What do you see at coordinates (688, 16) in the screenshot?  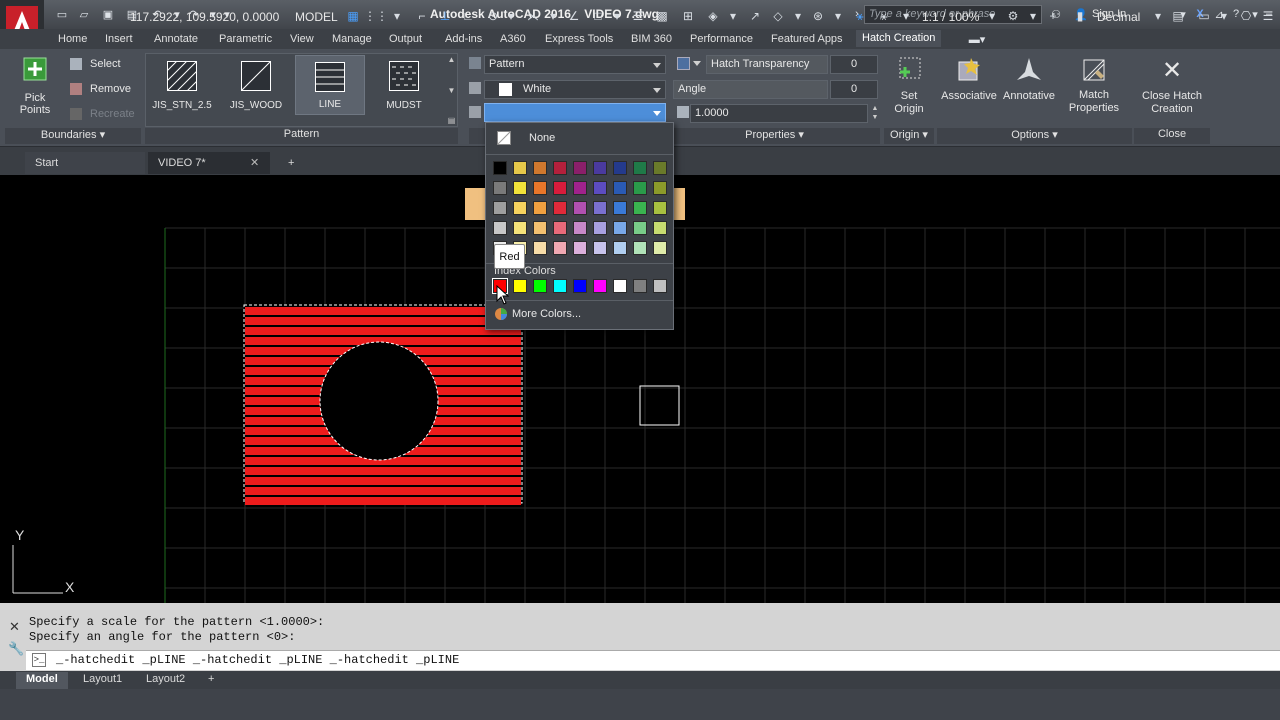 I see `selection-cycling-icon: ⊞` at bounding box center [688, 16].